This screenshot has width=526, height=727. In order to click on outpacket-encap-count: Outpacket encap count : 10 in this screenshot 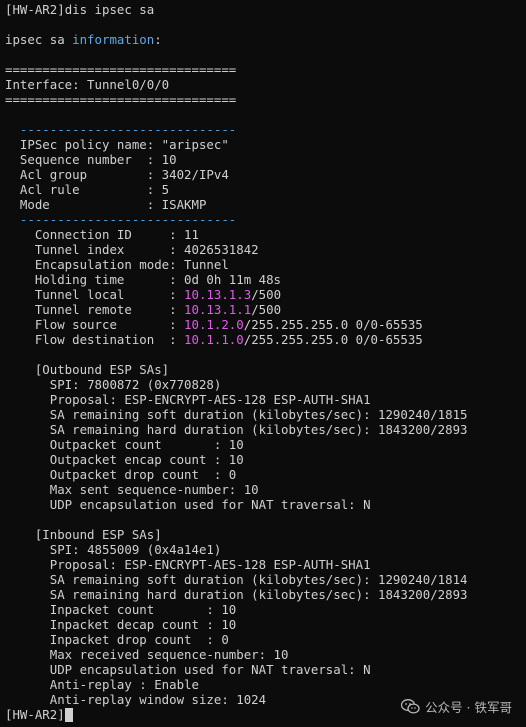, I will do `click(265, 459)`.